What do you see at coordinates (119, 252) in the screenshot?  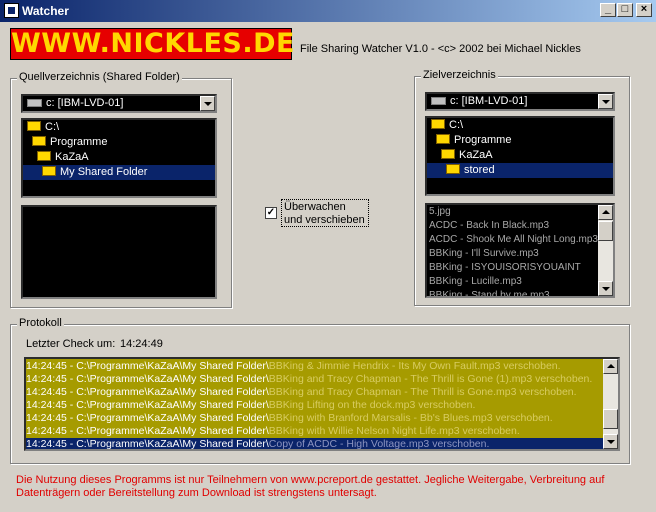 I see `source-file-list` at bounding box center [119, 252].